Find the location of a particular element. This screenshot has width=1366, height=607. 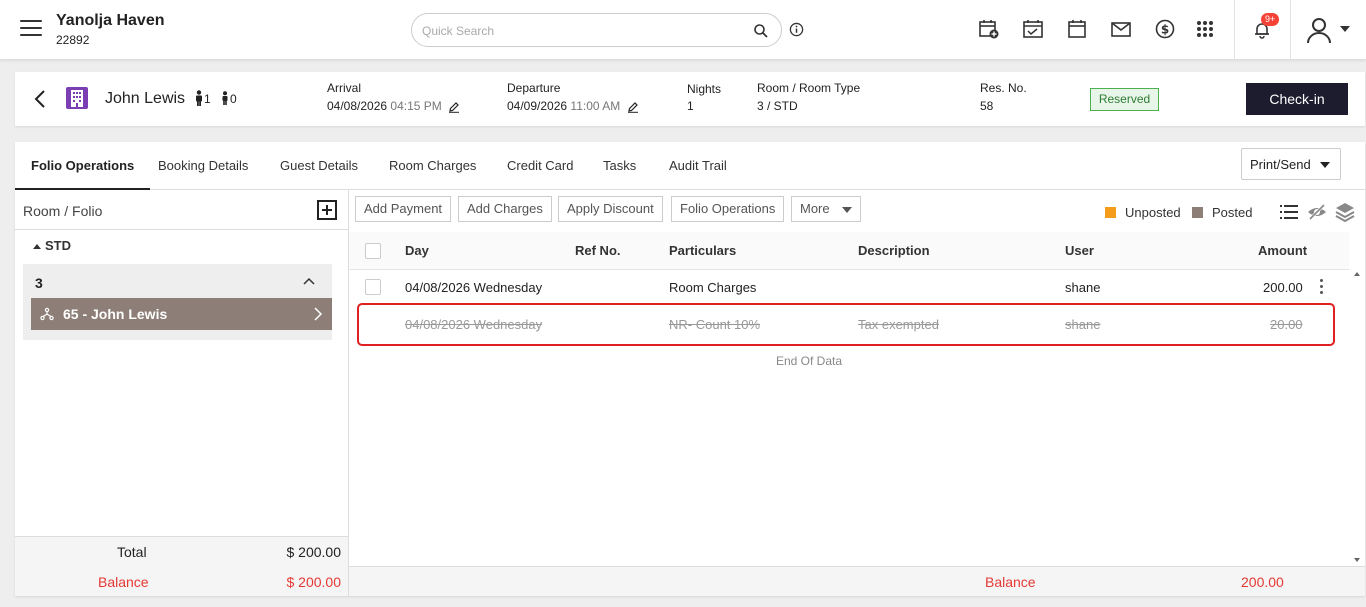

row-day: 04/08/2026 Wednesday is located at coordinates (474, 287).